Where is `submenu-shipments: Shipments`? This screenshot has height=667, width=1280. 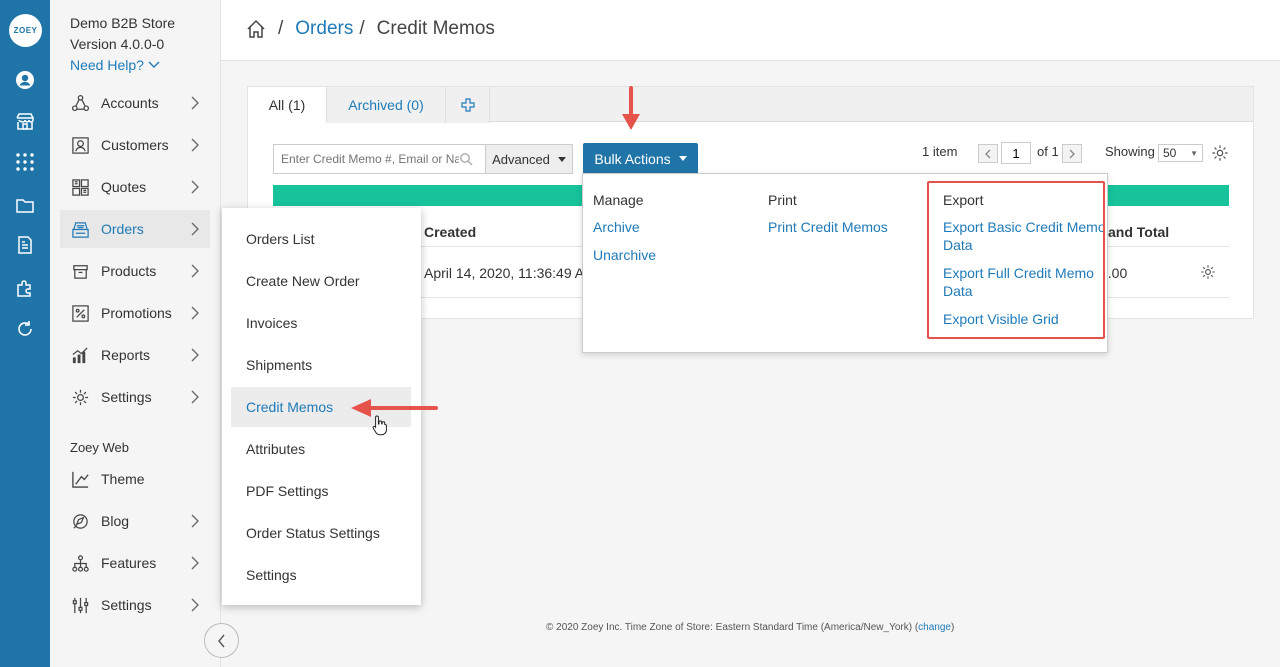
submenu-shipments: Shipments is located at coordinates (321, 365).